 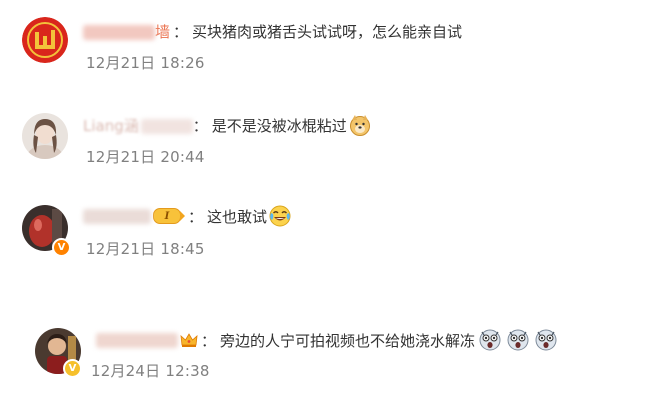 I want to click on portrait-avatar-icon, so click(x=45, y=136).